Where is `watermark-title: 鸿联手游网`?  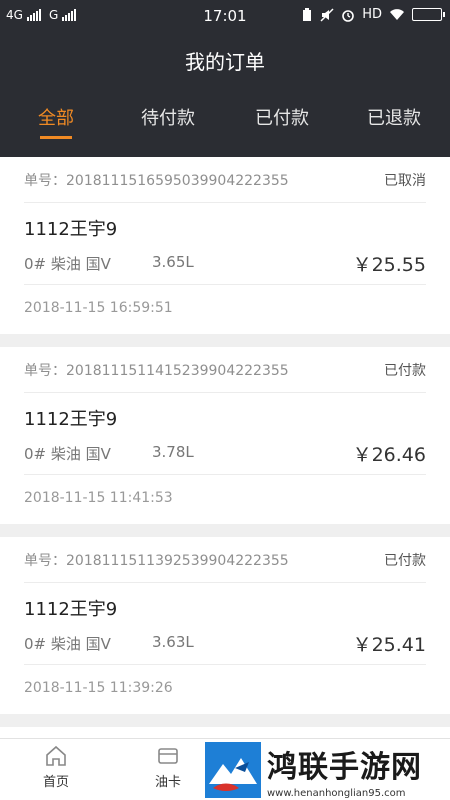 watermark-title: 鸿联手游网 is located at coordinates (344, 767).